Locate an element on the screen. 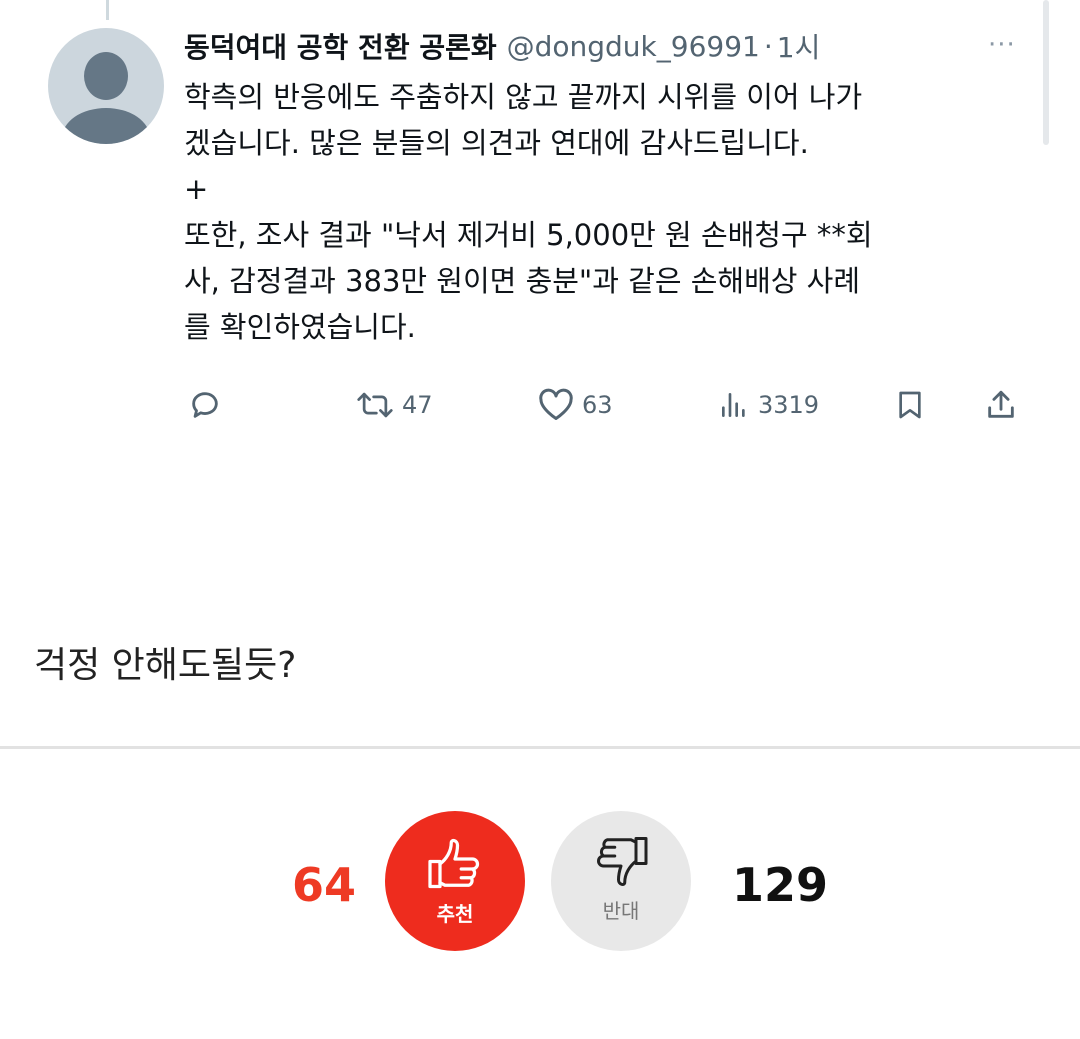 The width and height of the screenshot is (1080, 1039). avatar-body-shape is located at coordinates (106, 126).